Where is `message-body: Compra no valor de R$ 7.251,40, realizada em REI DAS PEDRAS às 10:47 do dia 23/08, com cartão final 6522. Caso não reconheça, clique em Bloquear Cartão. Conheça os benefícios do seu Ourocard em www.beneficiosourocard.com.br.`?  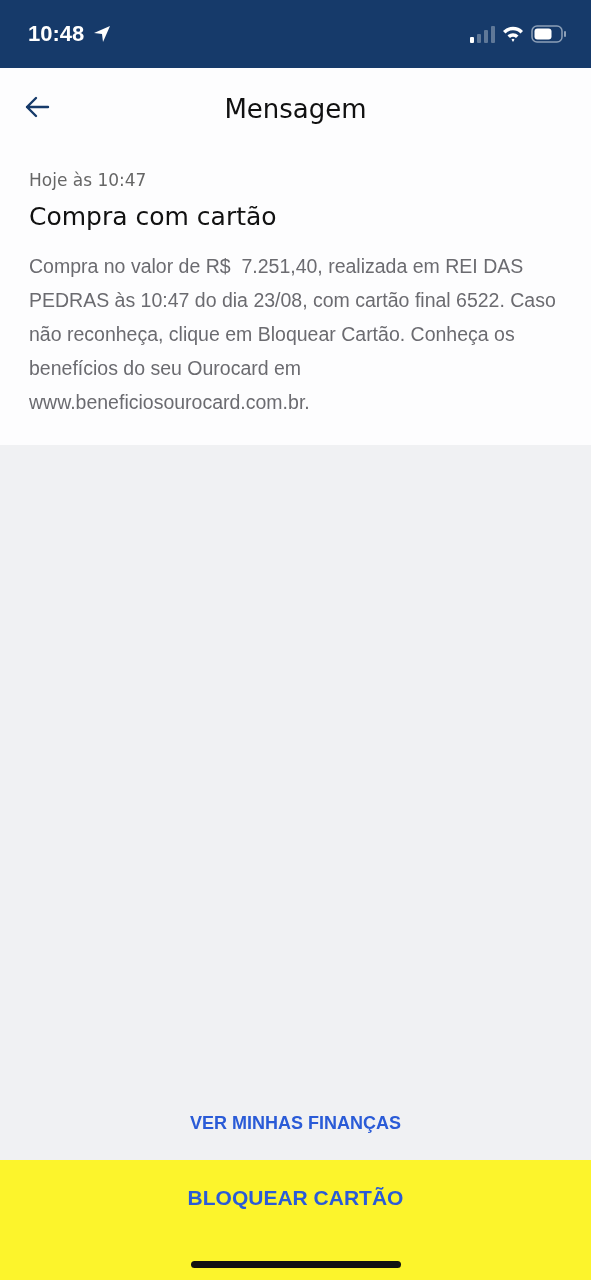 message-body: Compra no valor de R$ 7.251,40, realizada em REI DAS PEDRAS às 10:47 do dia 23/08, com cartão final 6522. Caso não reconheça, clique em Bloquear Cartão. Conheça os benefícios do seu Ourocard em www.beneficiosourocard.com.br. is located at coordinates (293, 334).